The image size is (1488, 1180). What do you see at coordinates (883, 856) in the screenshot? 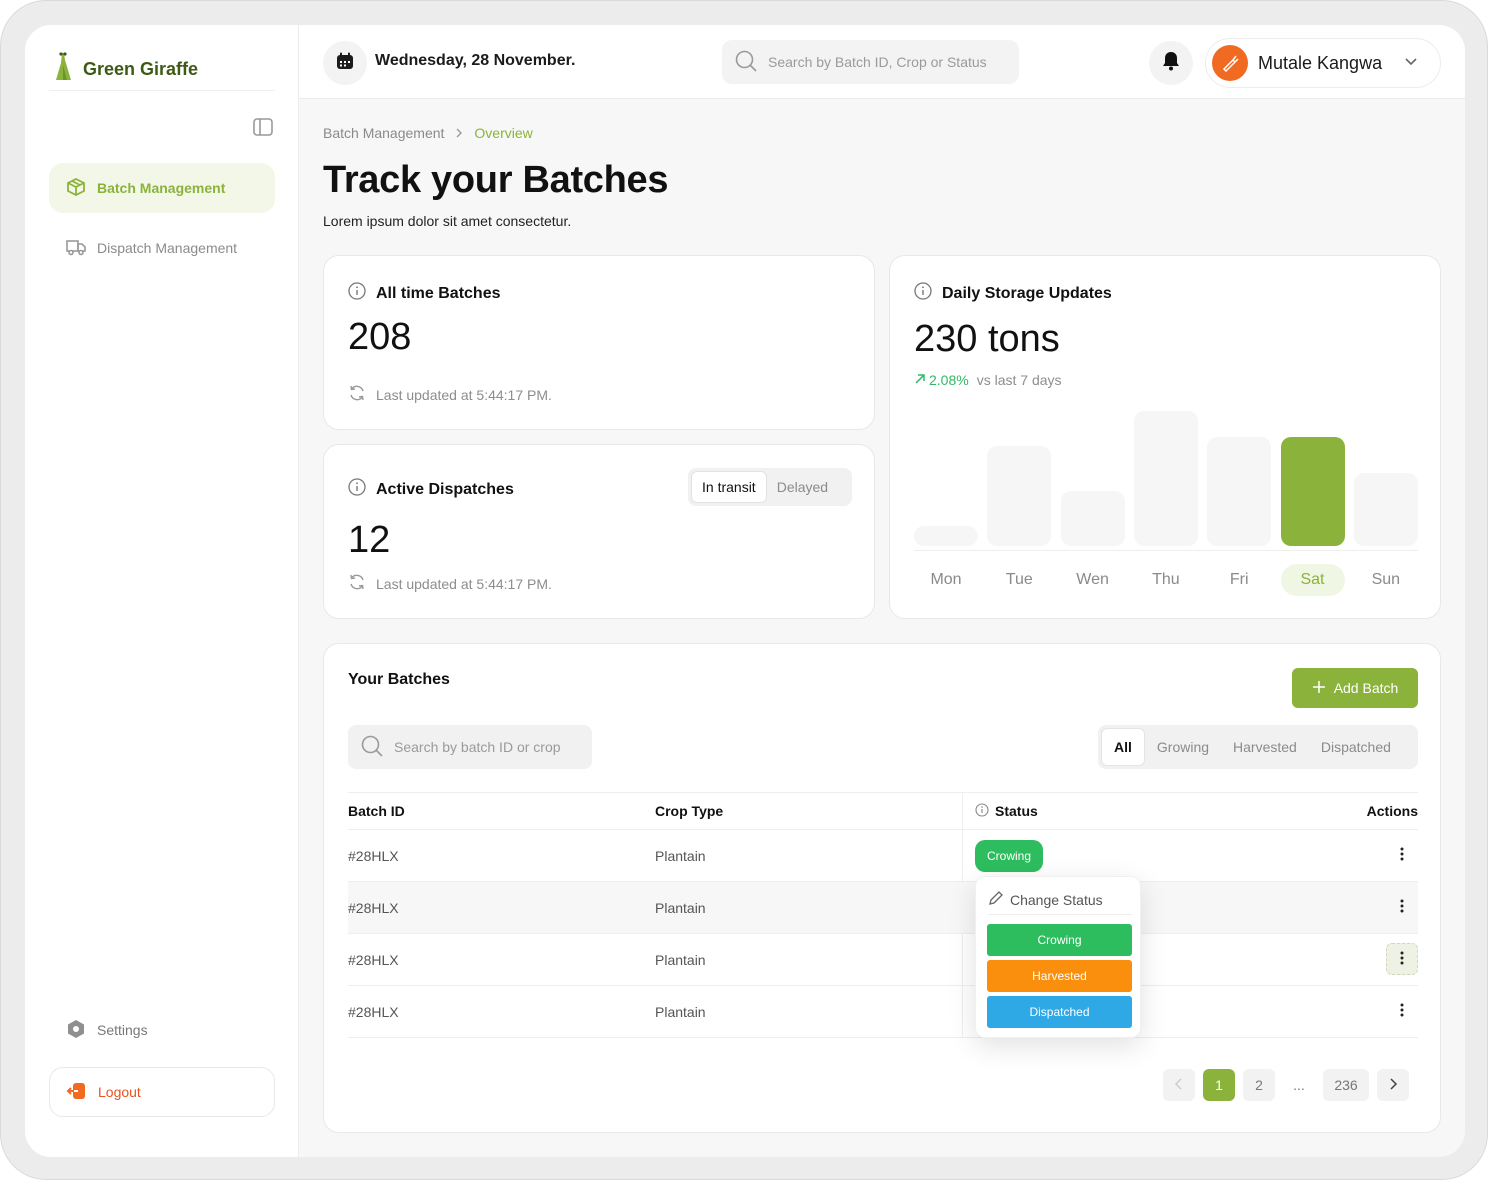
I see `table-row: #28HLX Plantain Crowing` at bounding box center [883, 856].